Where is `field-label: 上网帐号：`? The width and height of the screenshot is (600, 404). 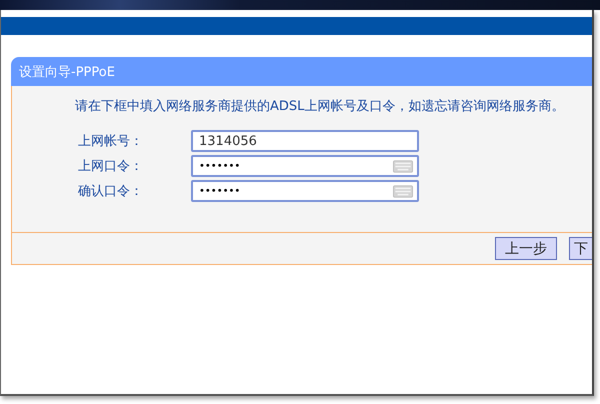
field-label: 上网帐号： is located at coordinates (110, 141).